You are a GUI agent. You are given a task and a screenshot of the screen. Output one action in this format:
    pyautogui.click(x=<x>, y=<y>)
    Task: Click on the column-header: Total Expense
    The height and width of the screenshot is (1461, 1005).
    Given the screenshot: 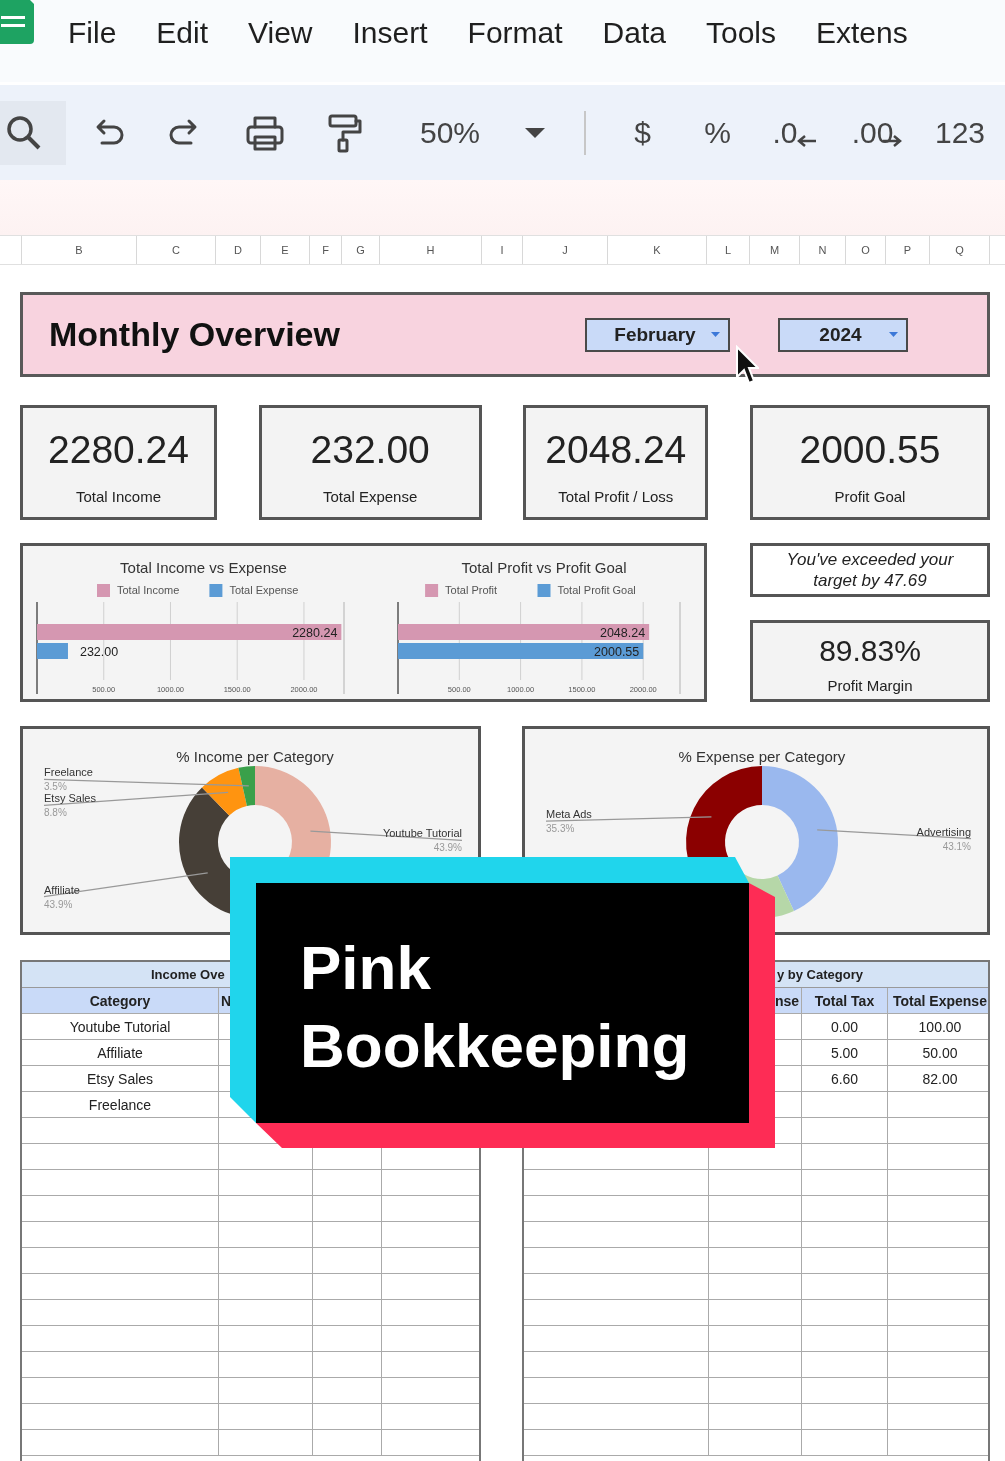 What is the action you would take?
    pyautogui.click(x=940, y=1001)
    